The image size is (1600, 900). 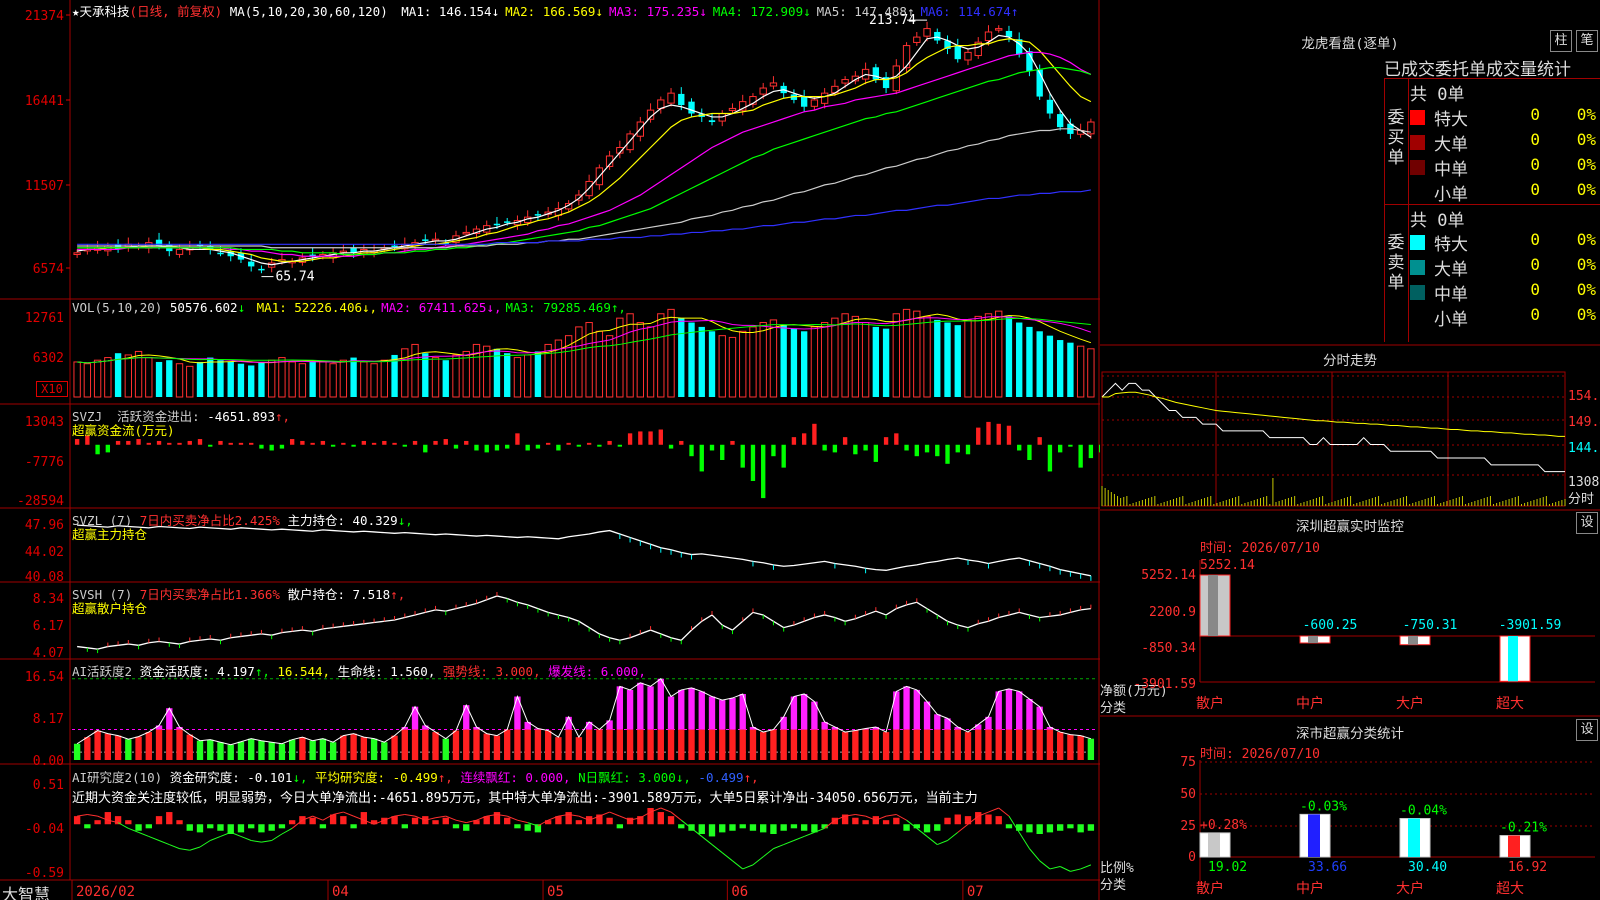 I want to click on intraday-avg-line, so click(x=1333, y=414).